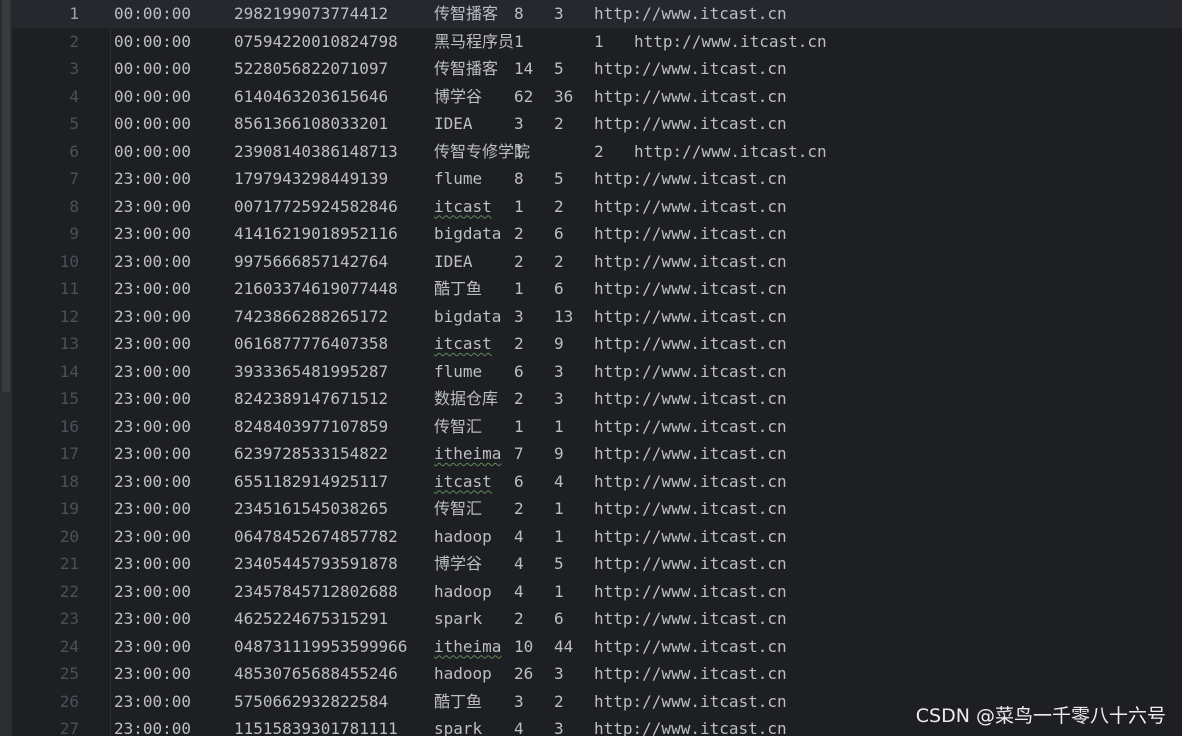 The height and width of the screenshot is (736, 1182). What do you see at coordinates (519, 371) in the screenshot?
I see `rank-field: 6` at bounding box center [519, 371].